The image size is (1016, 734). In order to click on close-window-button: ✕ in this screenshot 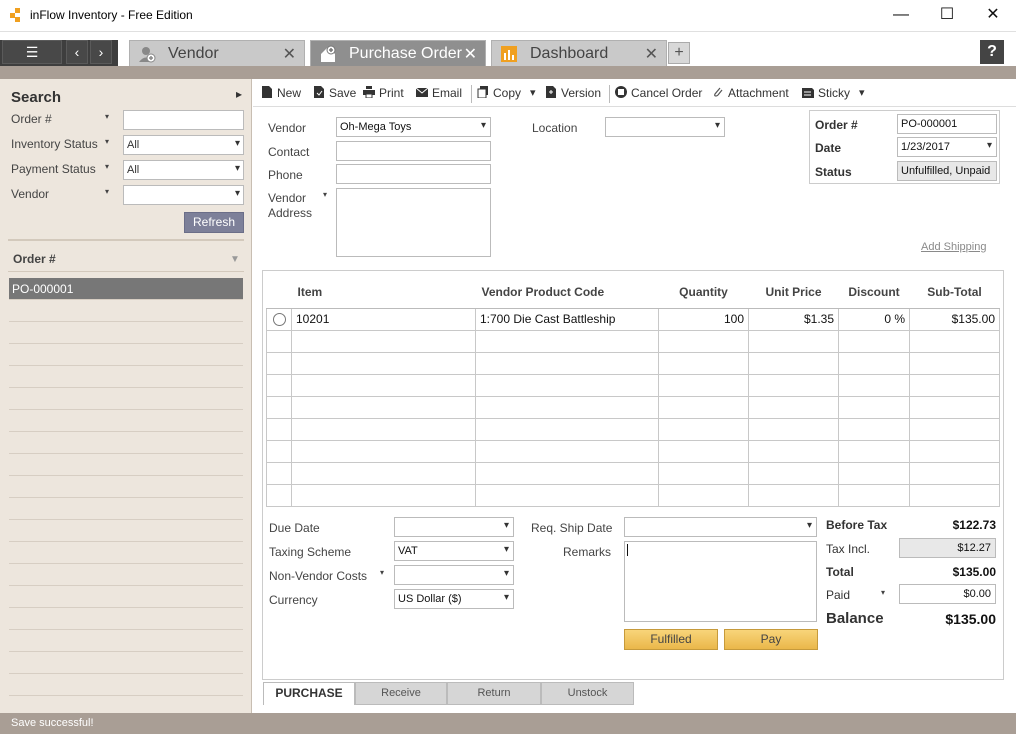, I will do `click(993, 16)`.